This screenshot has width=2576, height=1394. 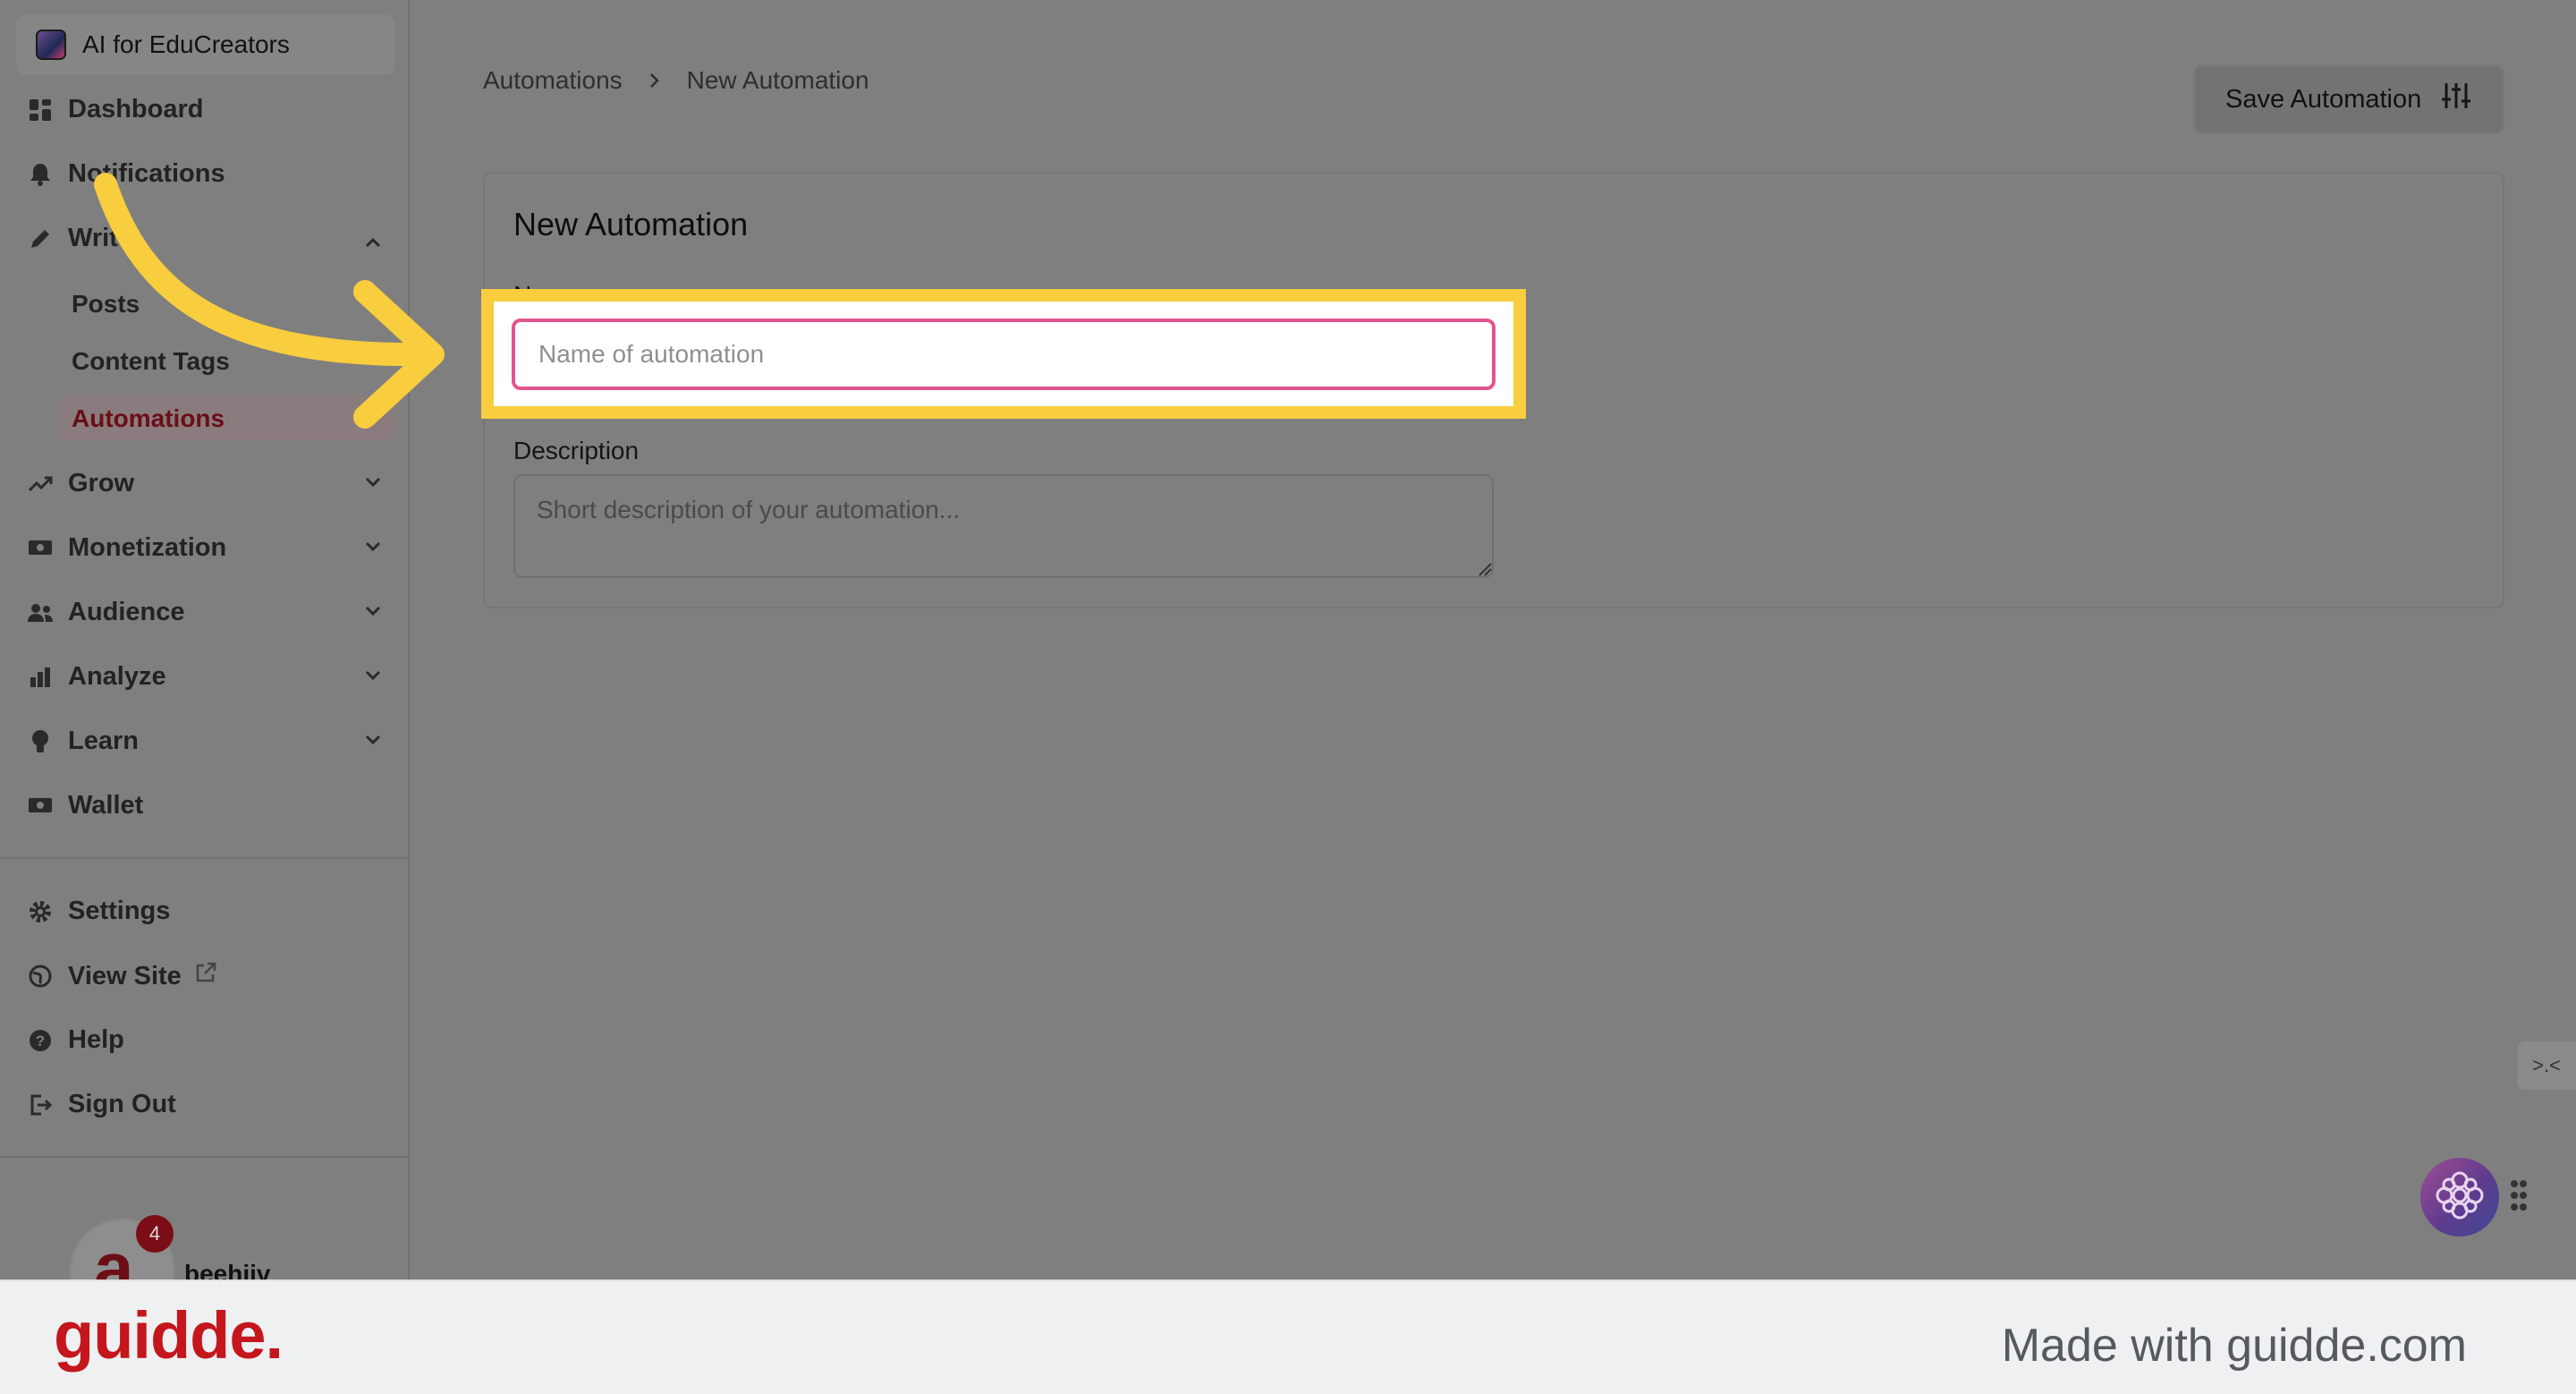 What do you see at coordinates (2519, 1197) in the screenshot?
I see `drag-handle-icon` at bounding box center [2519, 1197].